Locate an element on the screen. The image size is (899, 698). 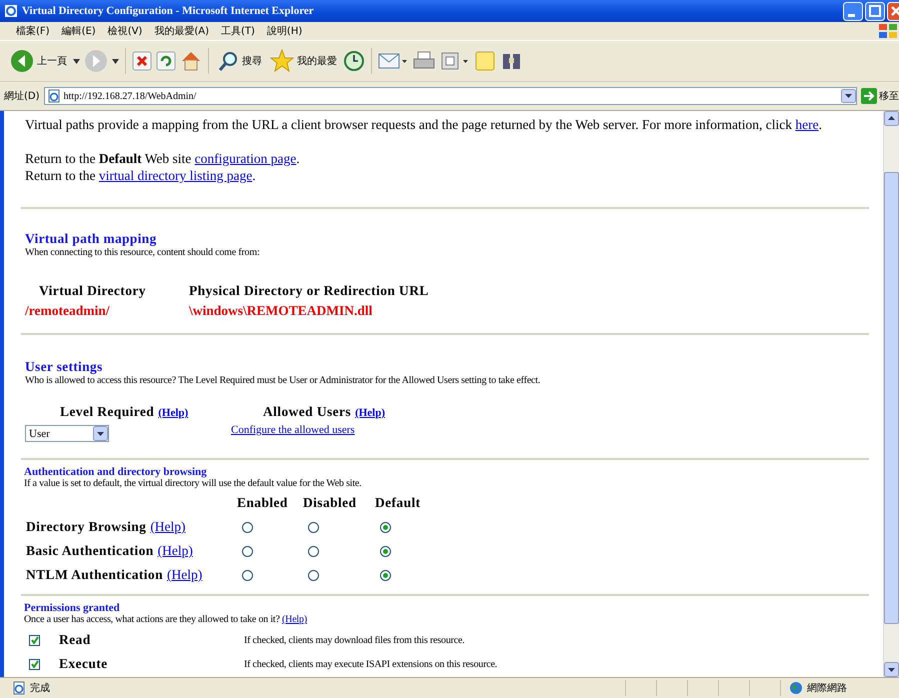
menu-item: 工具(T) is located at coordinates (238, 31).